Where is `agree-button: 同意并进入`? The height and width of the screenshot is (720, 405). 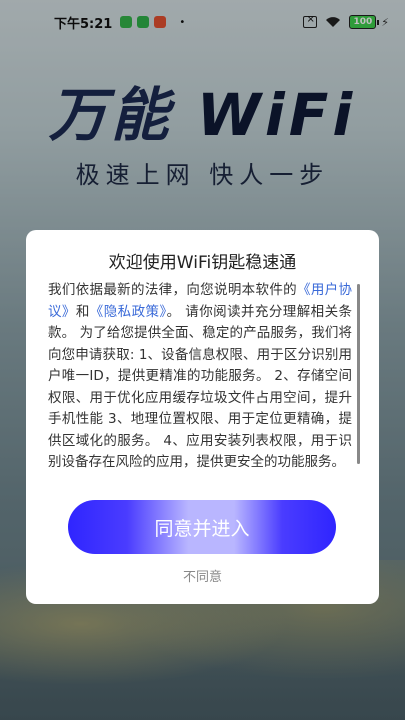 agree-button: 同意并进入 is located at coordinates (202, 527).